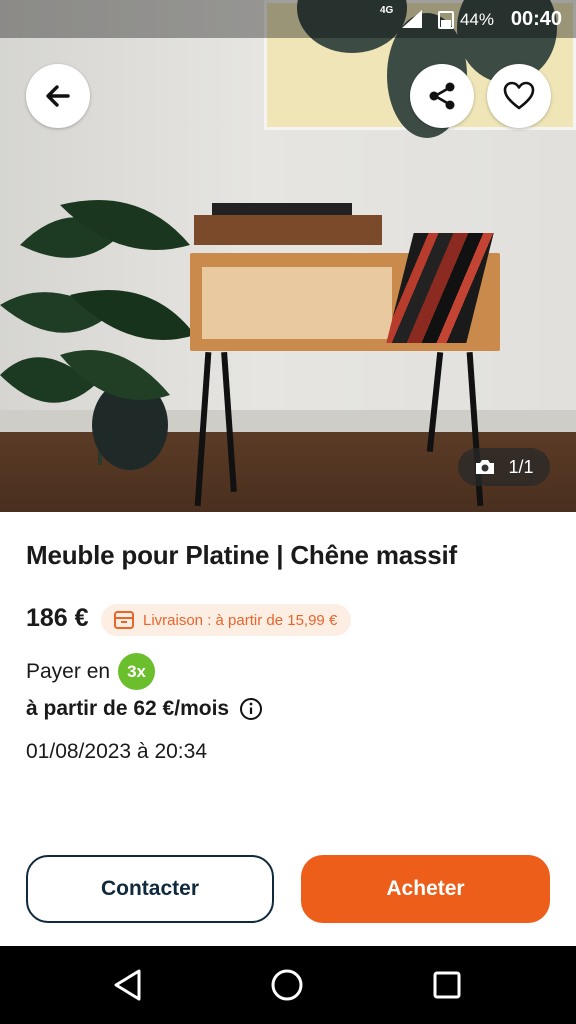 This screenshot has height=1024, width=576. I want to click on installment-row: Payer en 3x, so click(91, 671).